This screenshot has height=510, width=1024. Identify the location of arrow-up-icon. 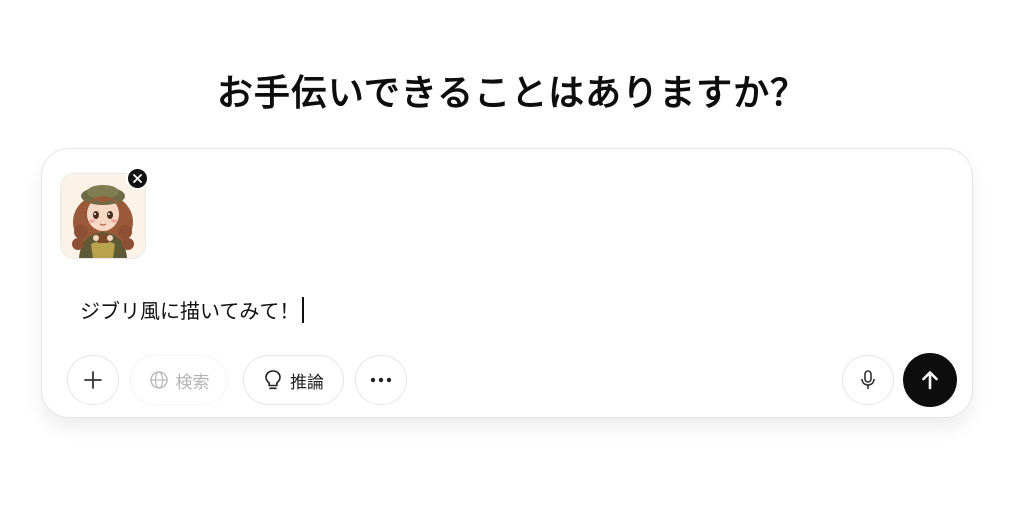
(930, 380).